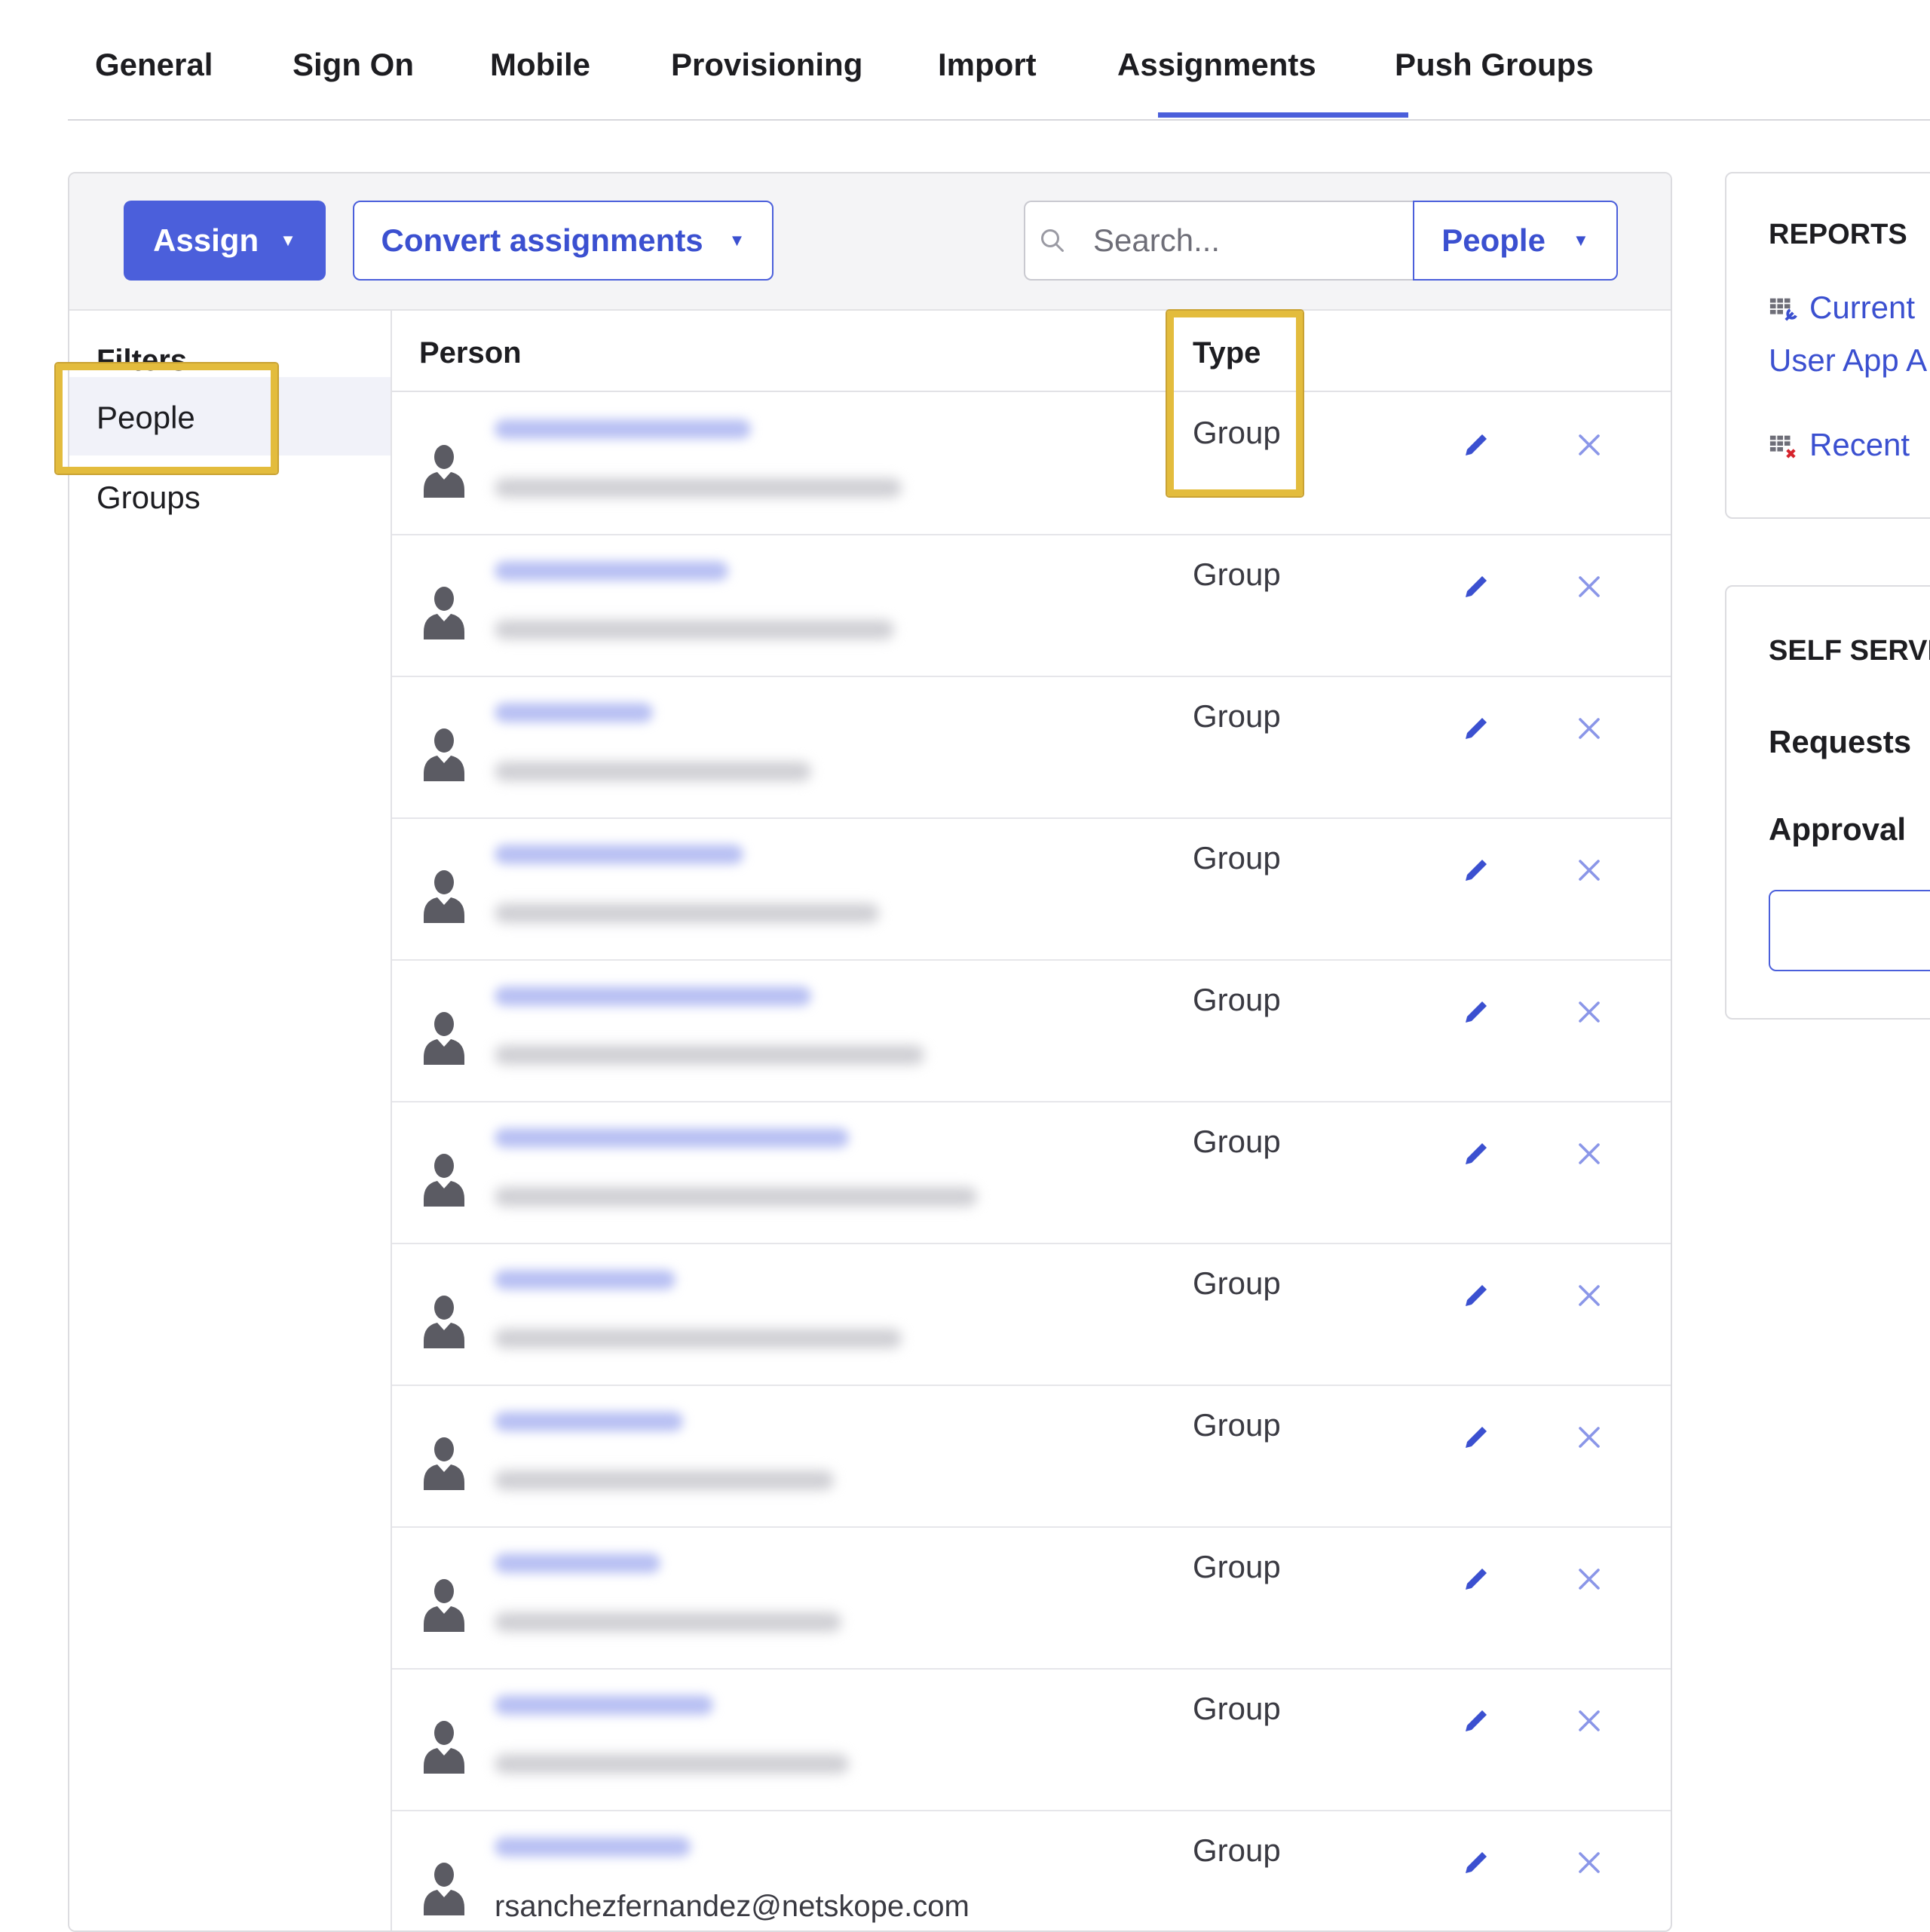 The image size is (1930, 1932). What do you see at coordinates (230, 496) in the screenshot?
I see `filter-groups: Groups` at bounding box center [230, 496].